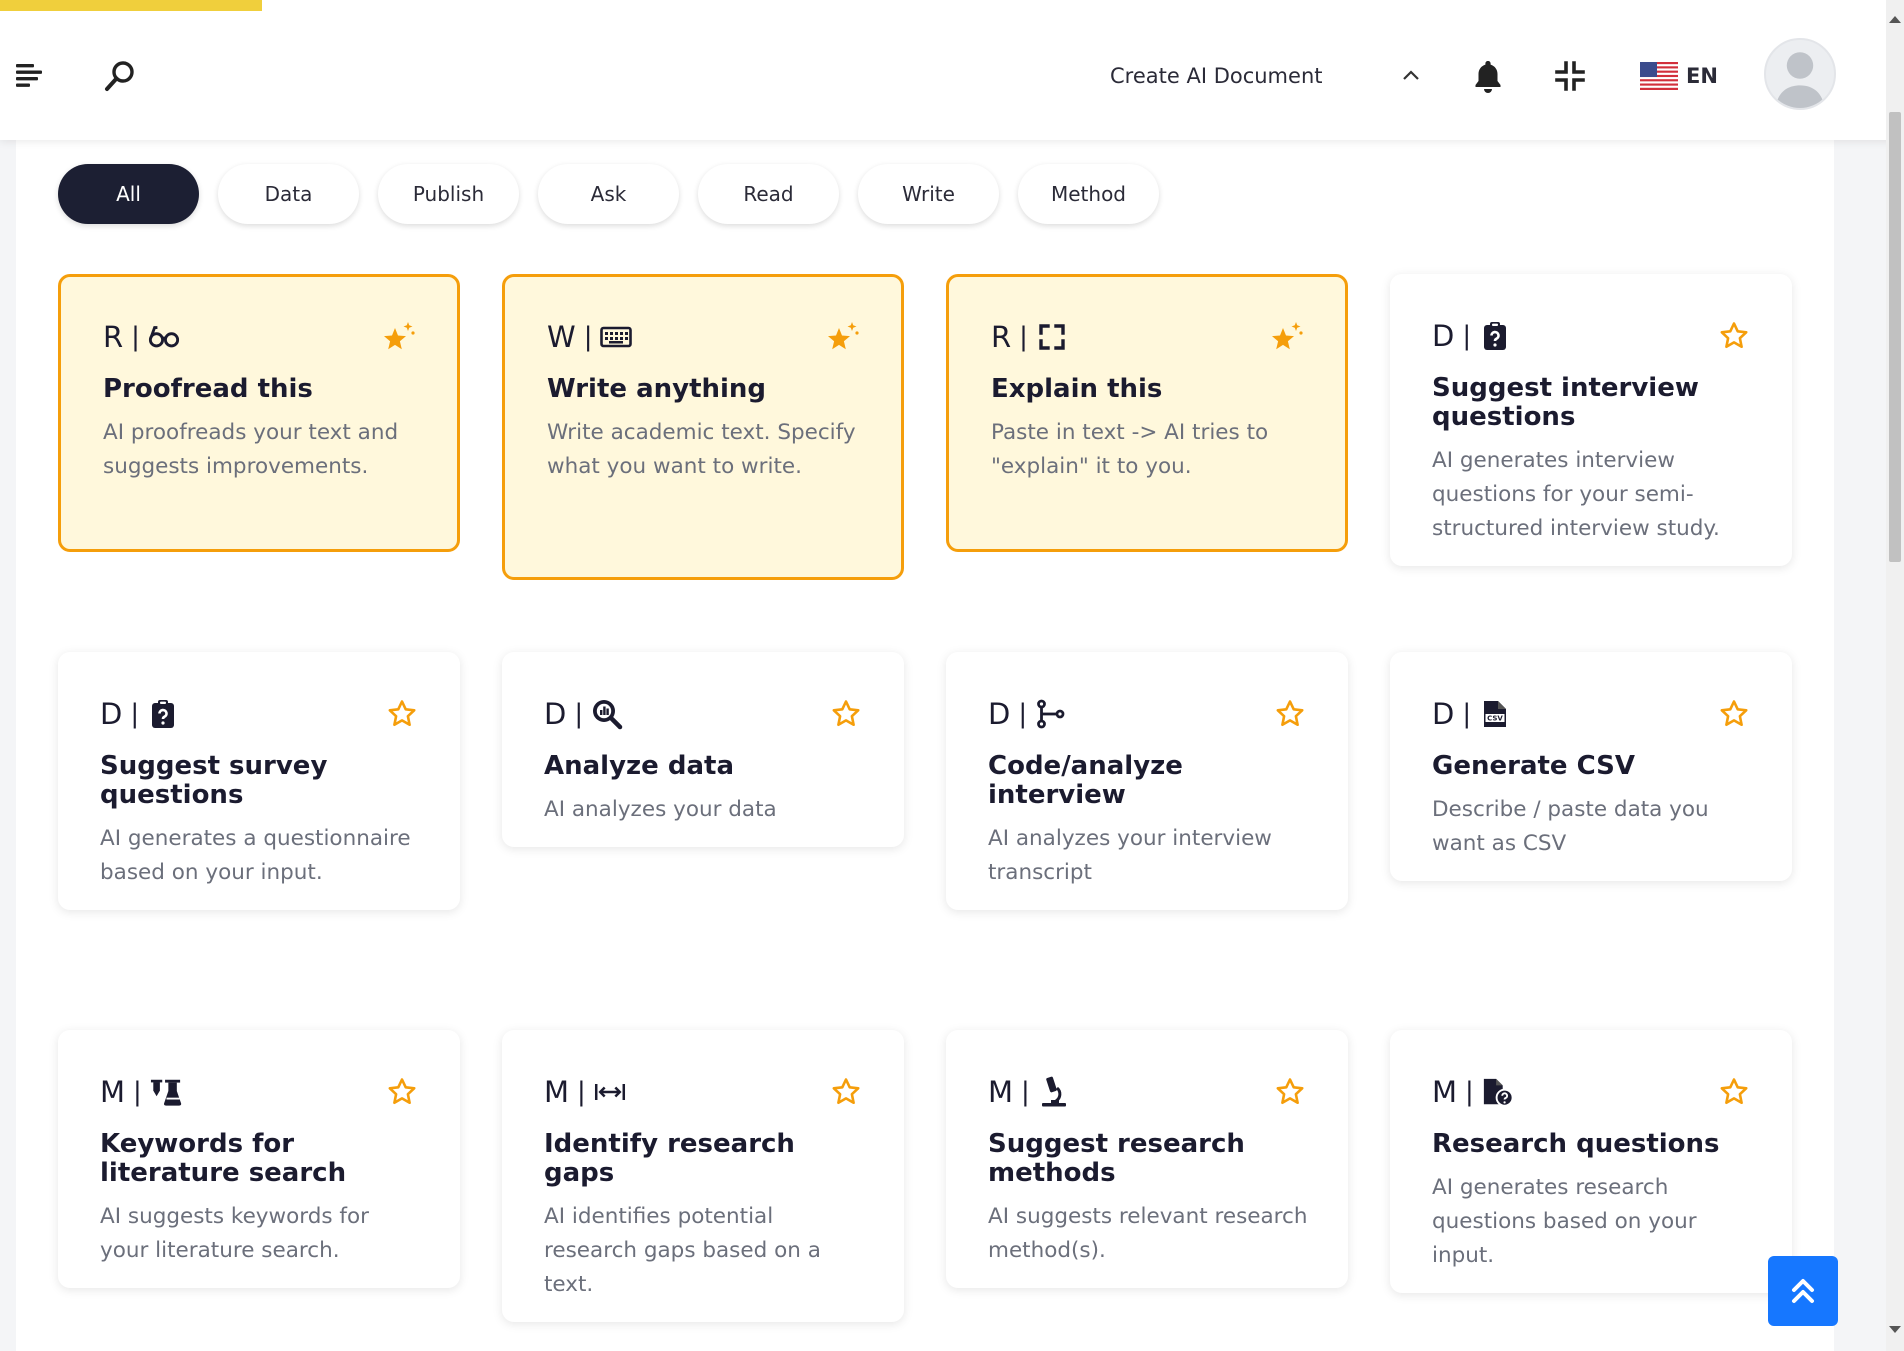 The image size is (1904, 1351). What do you see at coordinates (639, 766) in the screenshot?
I see `card-title: Analyze data` at bounding box center [639, 766].